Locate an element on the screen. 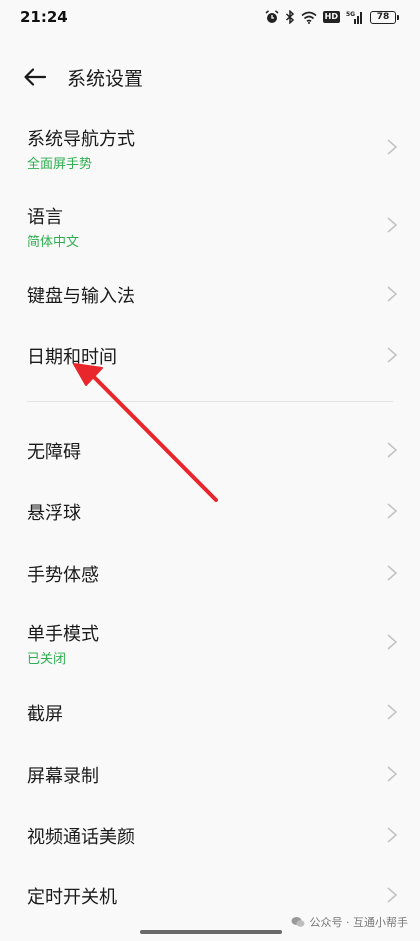 This screenshot has height=941, width=420. signal-icon: 5G is located at coordinates (354, 17).